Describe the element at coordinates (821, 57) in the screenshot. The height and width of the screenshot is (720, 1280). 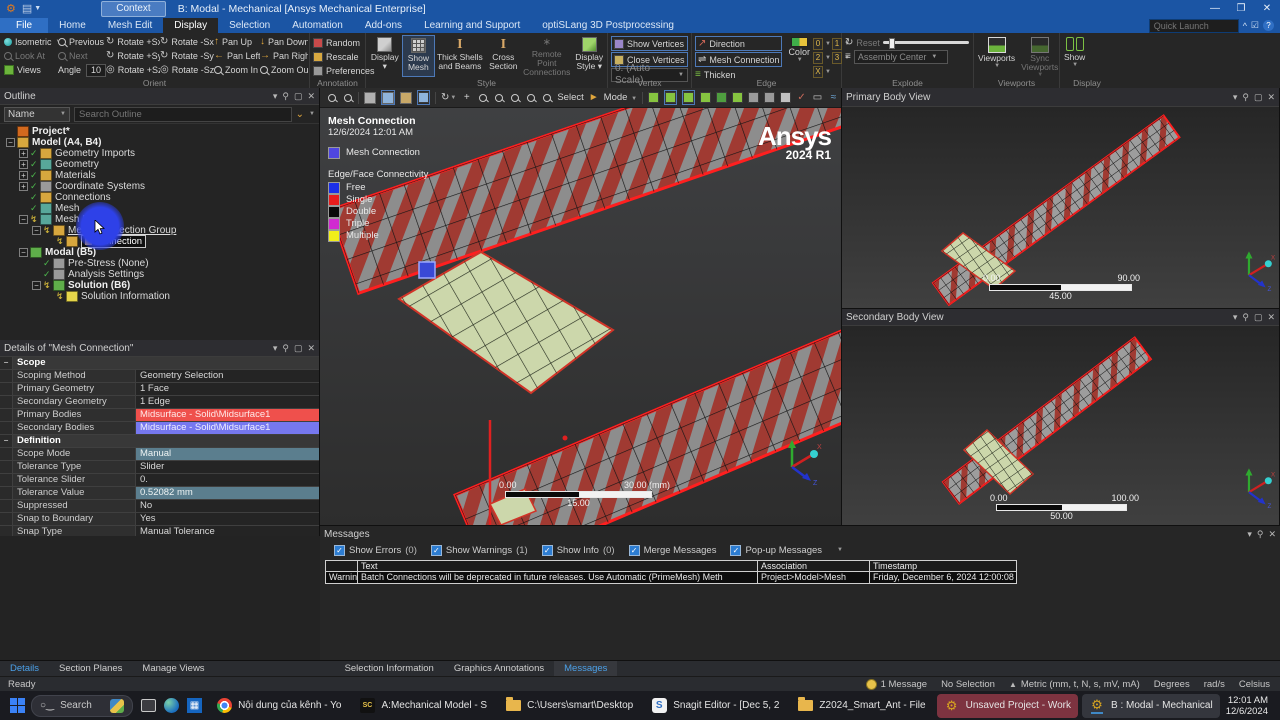
I see `edge-color-2-button: 2 ▼` at that location.